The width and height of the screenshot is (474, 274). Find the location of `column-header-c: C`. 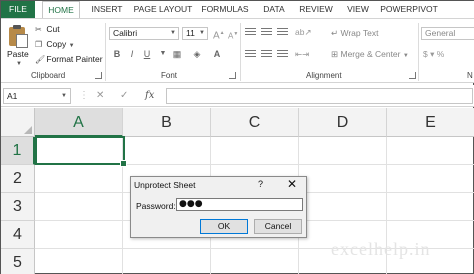

column-header-c: C is located at coordinates (255, 122).